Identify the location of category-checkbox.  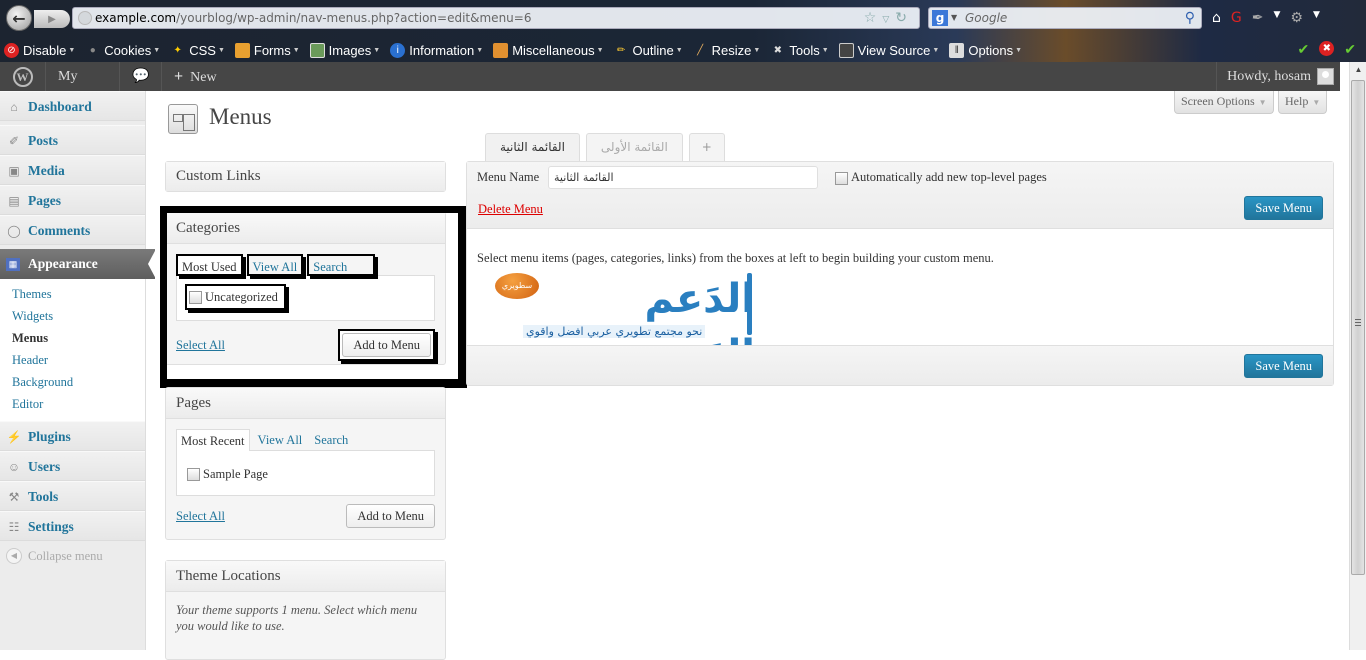
(195, 297).